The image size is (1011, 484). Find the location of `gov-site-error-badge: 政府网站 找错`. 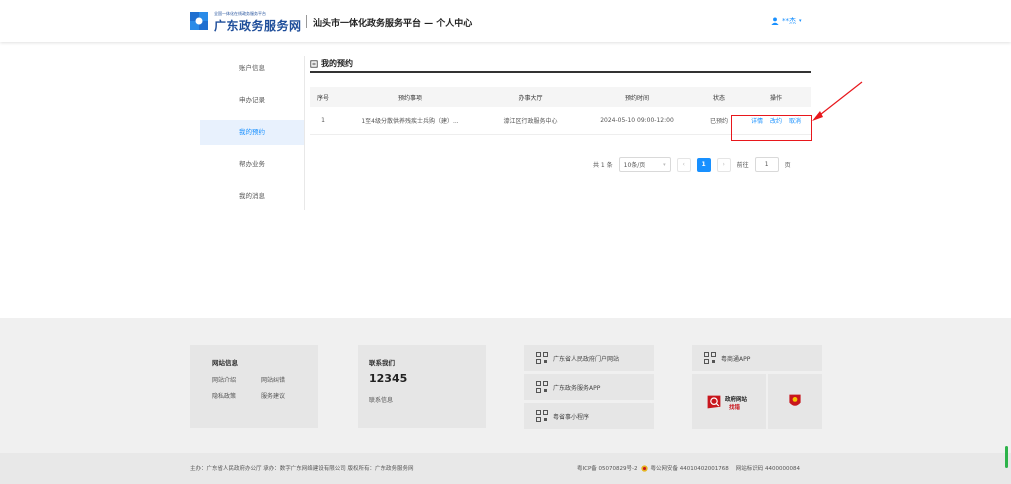

gov-site-error-badge: 政府网站 找错 is located at coordinates (729, 401).